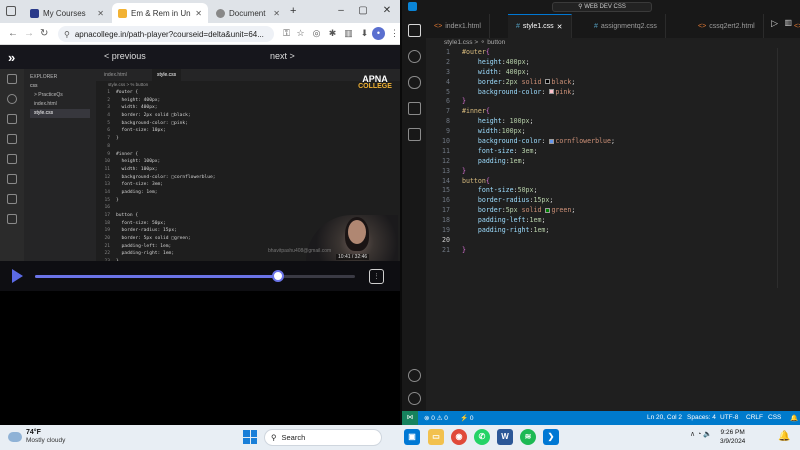 The image size is (800, 450). I want to click on account-icon, so click(414, 375).